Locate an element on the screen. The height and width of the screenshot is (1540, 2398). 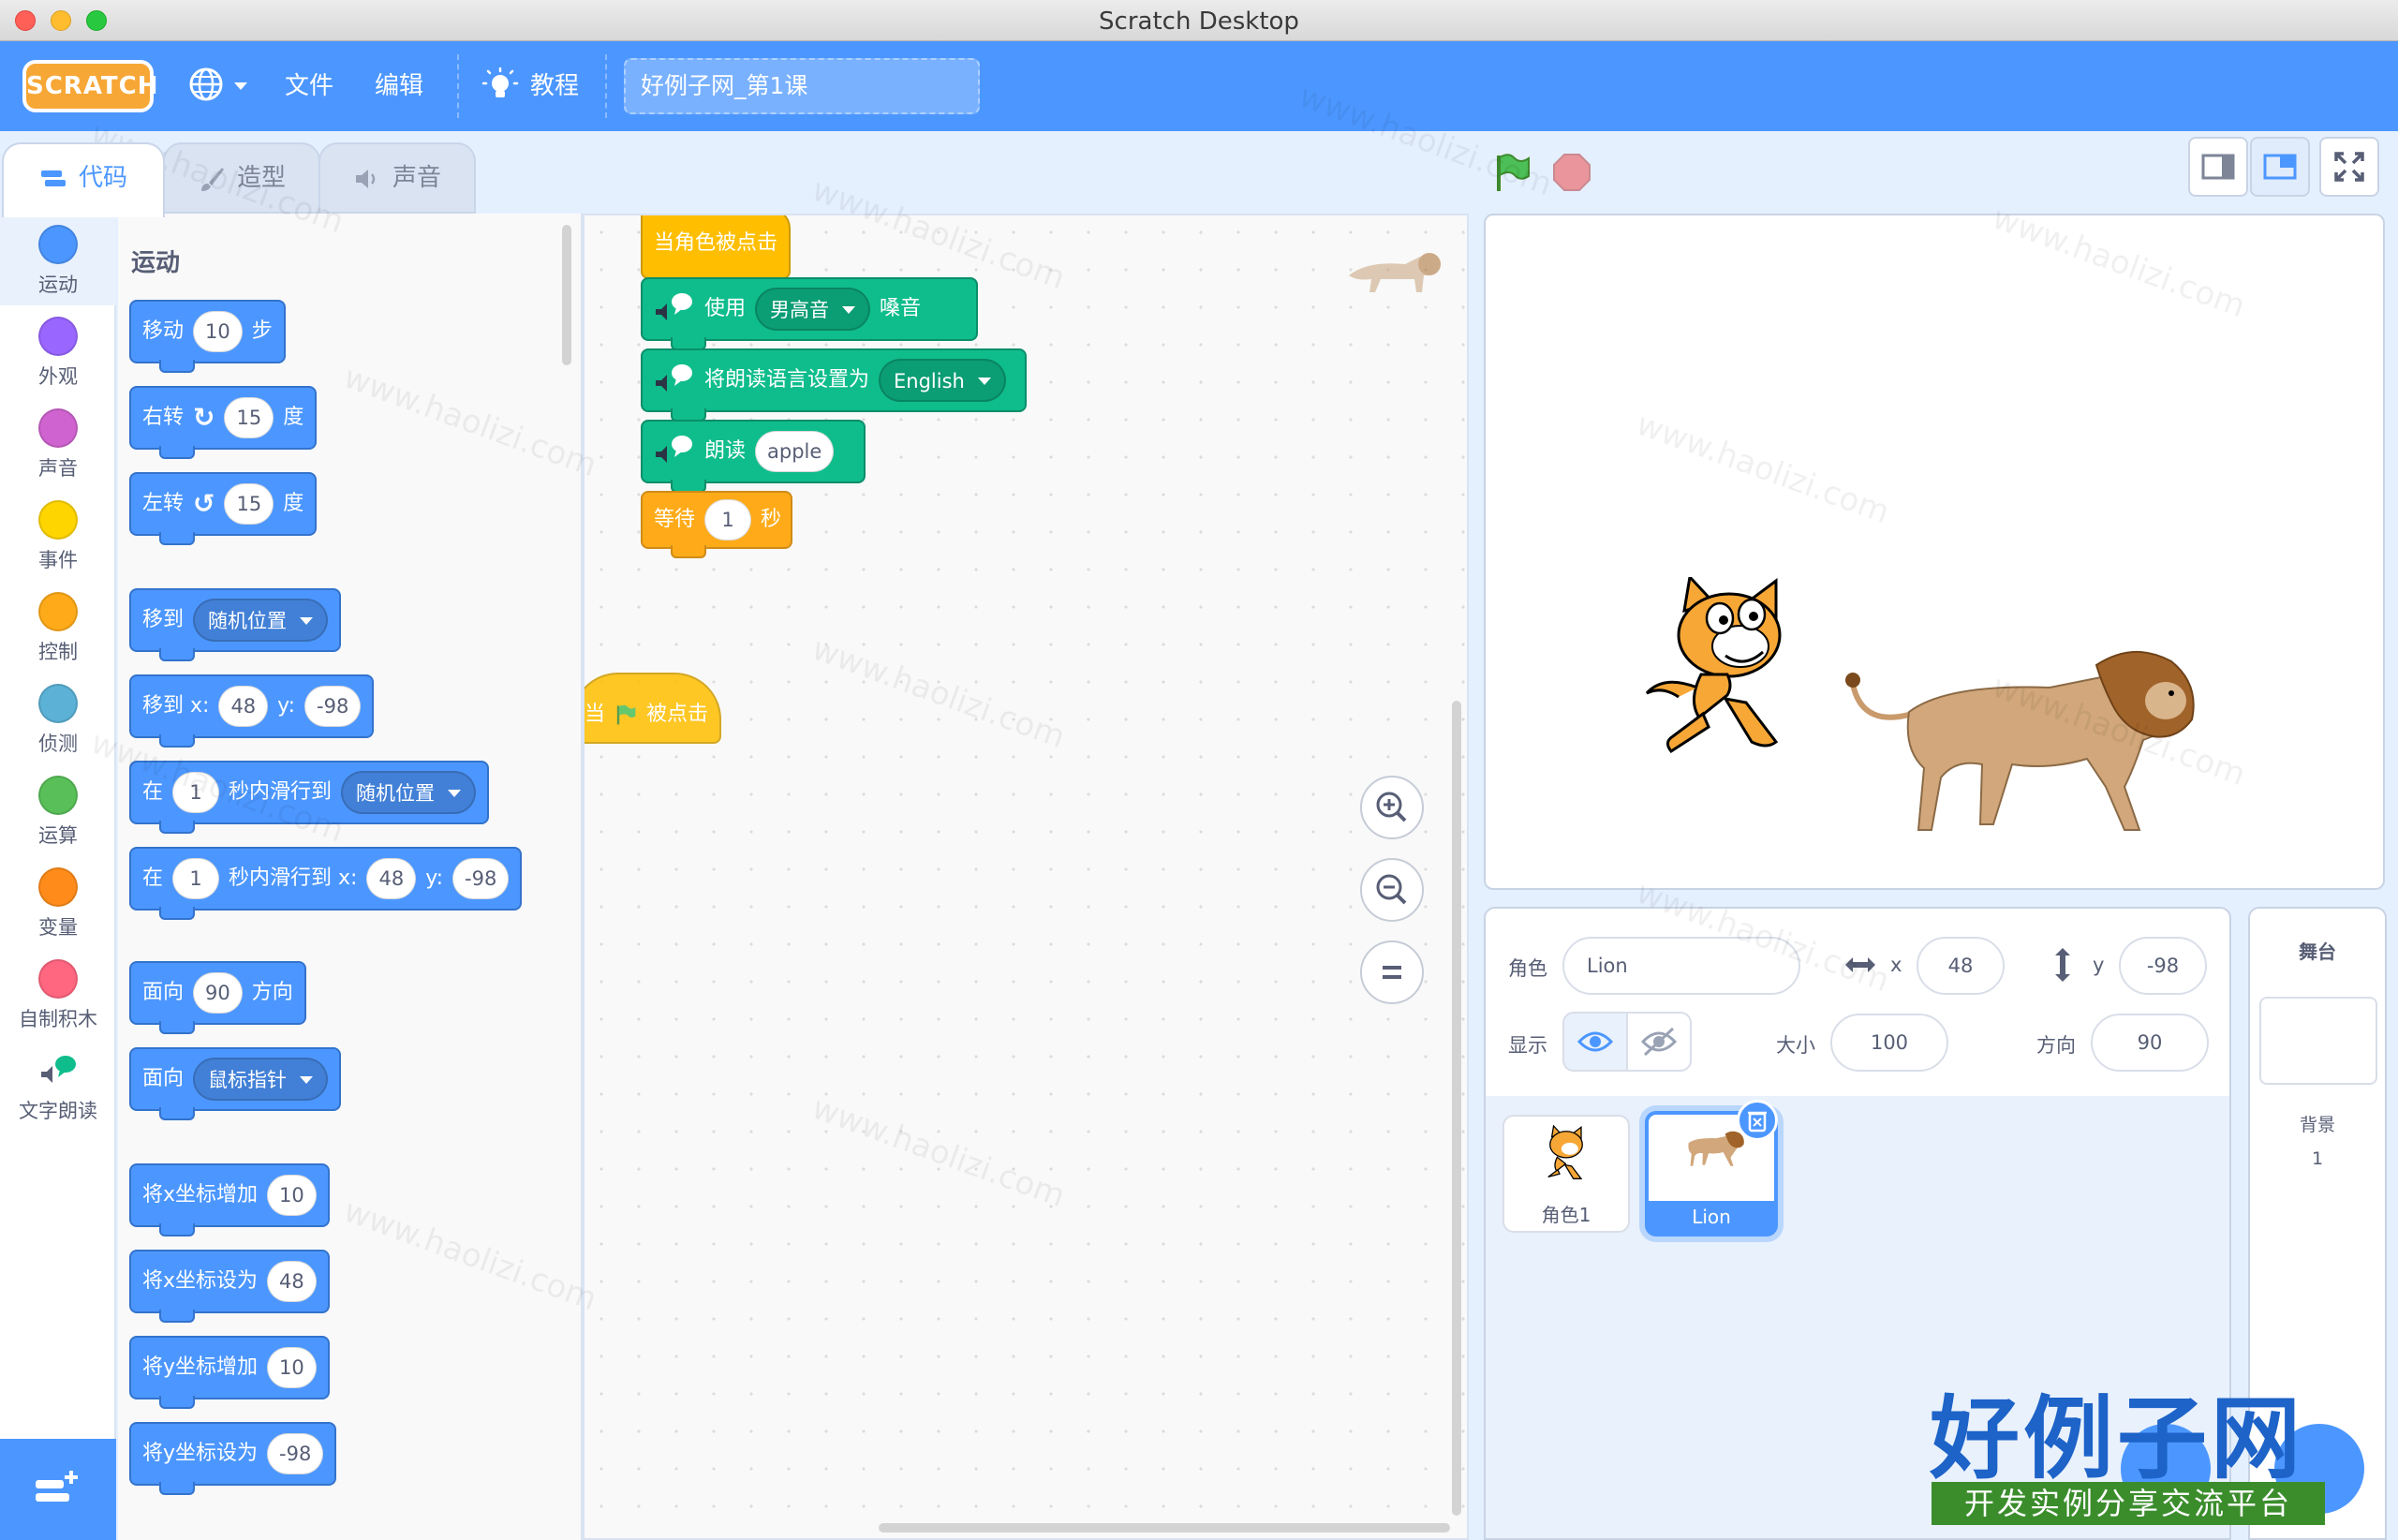
lion-sprite is located at coordinates (2026, 749).